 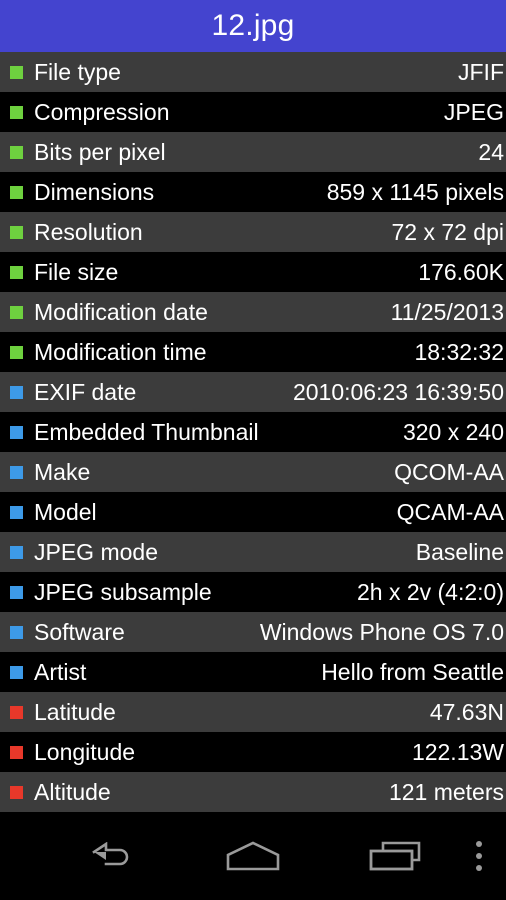 I want to click on property-value: JFIF, so click(x=481, y=72).